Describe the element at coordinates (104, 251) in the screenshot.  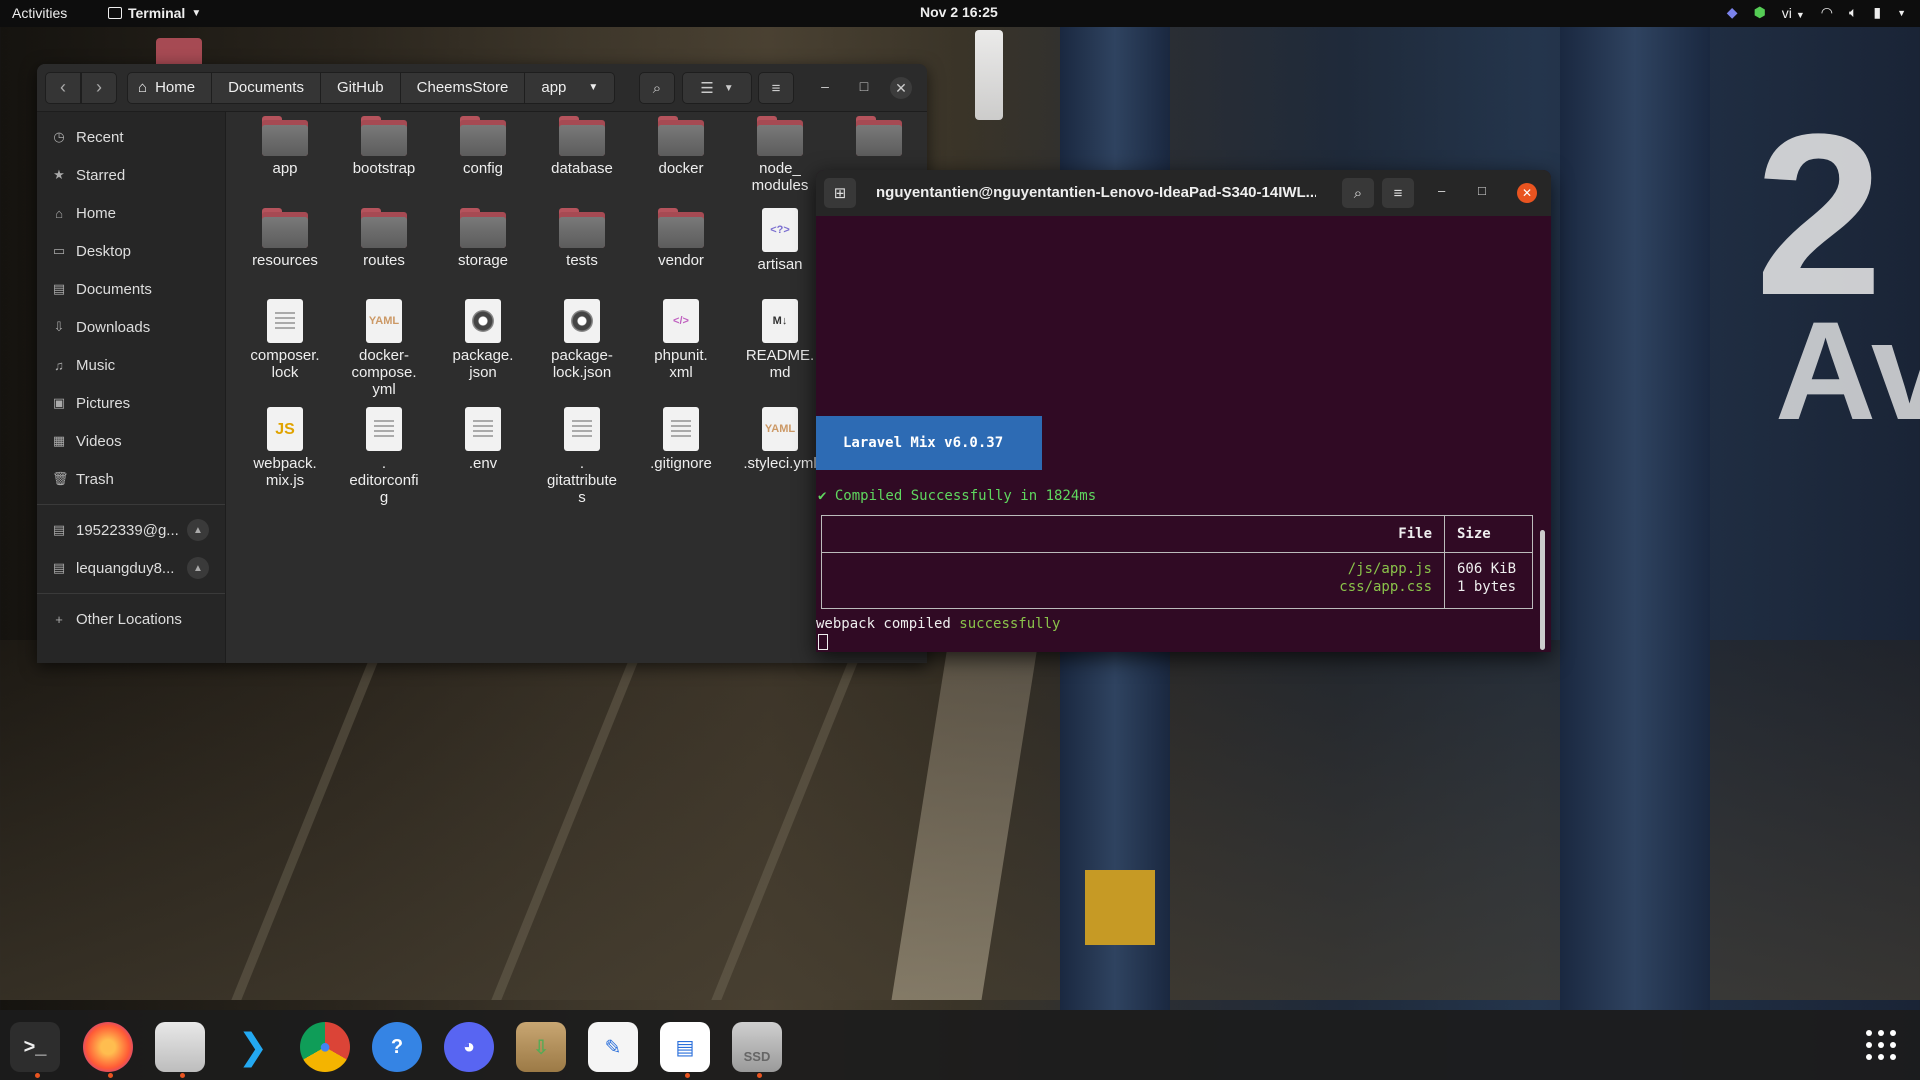
I see `sidebar-item-label: Desktop` at that location.